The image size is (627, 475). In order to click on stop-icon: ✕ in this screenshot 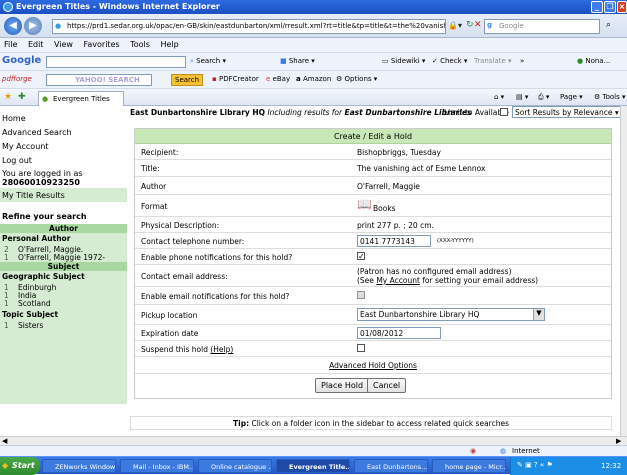, I will do `click(478, 25)`.